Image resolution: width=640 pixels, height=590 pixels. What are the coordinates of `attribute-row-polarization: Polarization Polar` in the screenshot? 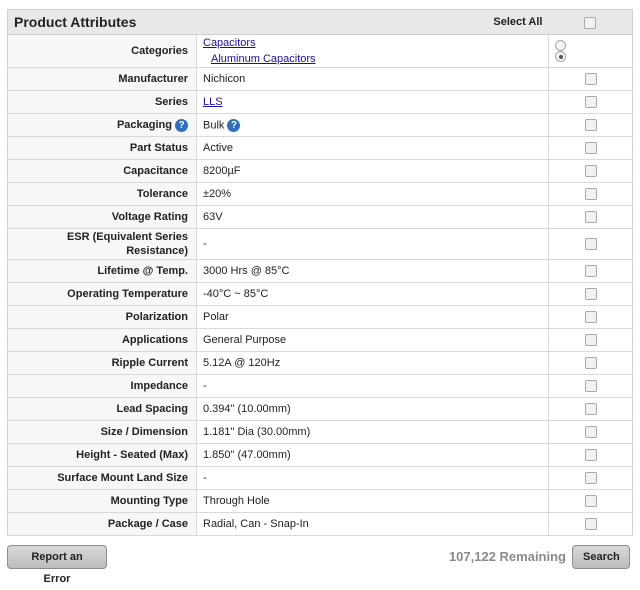 It's located at (320, 317).